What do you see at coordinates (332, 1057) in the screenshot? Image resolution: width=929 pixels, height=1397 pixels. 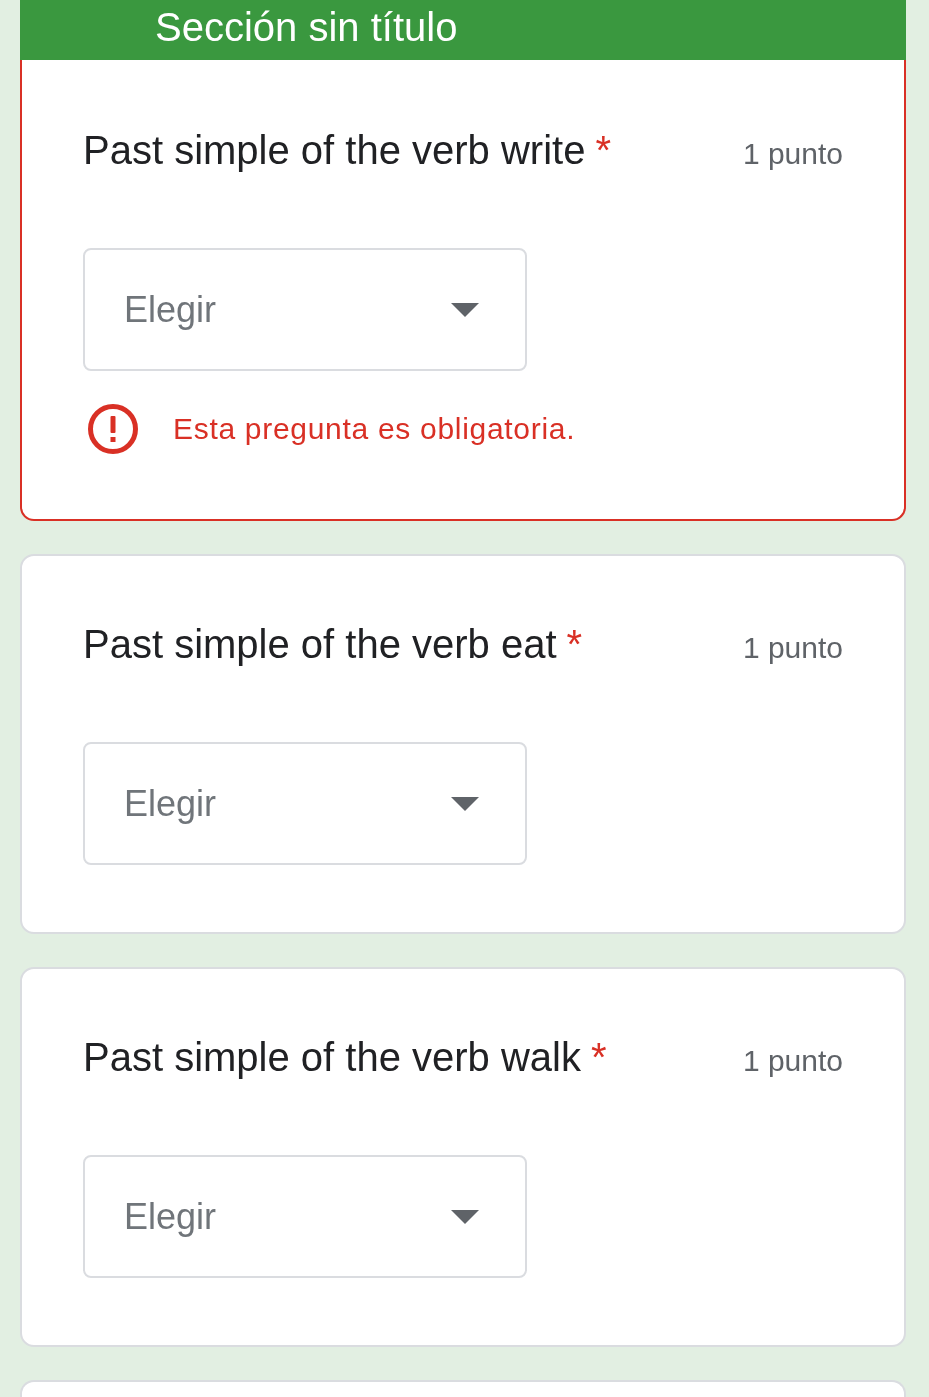 I see `question-title: Past simple of the verb walk` at bounding box center [332, 1057].